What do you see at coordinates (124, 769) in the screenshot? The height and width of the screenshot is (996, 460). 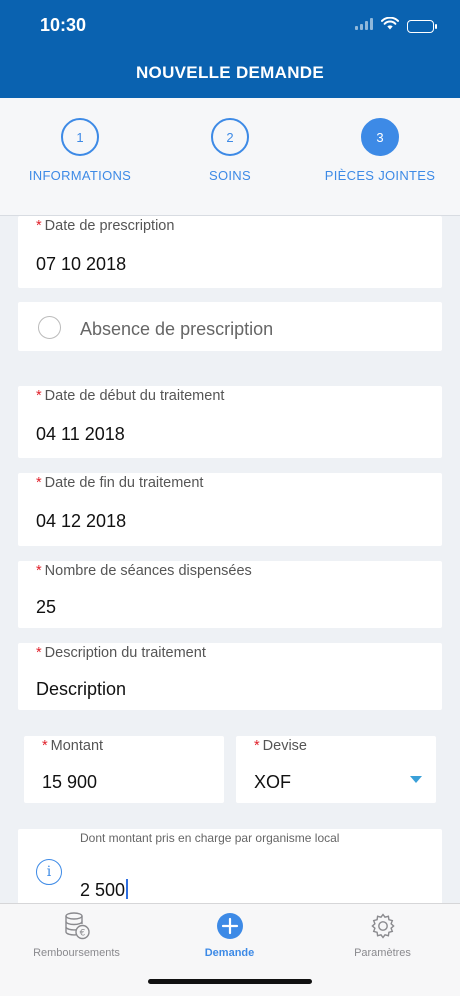 I see `amount-field: * Montant 15 900` at bounding box center [124, 769].